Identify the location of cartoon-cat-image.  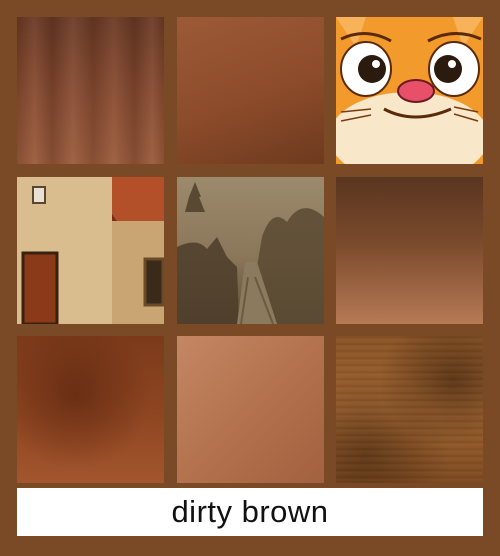
(409, 90).